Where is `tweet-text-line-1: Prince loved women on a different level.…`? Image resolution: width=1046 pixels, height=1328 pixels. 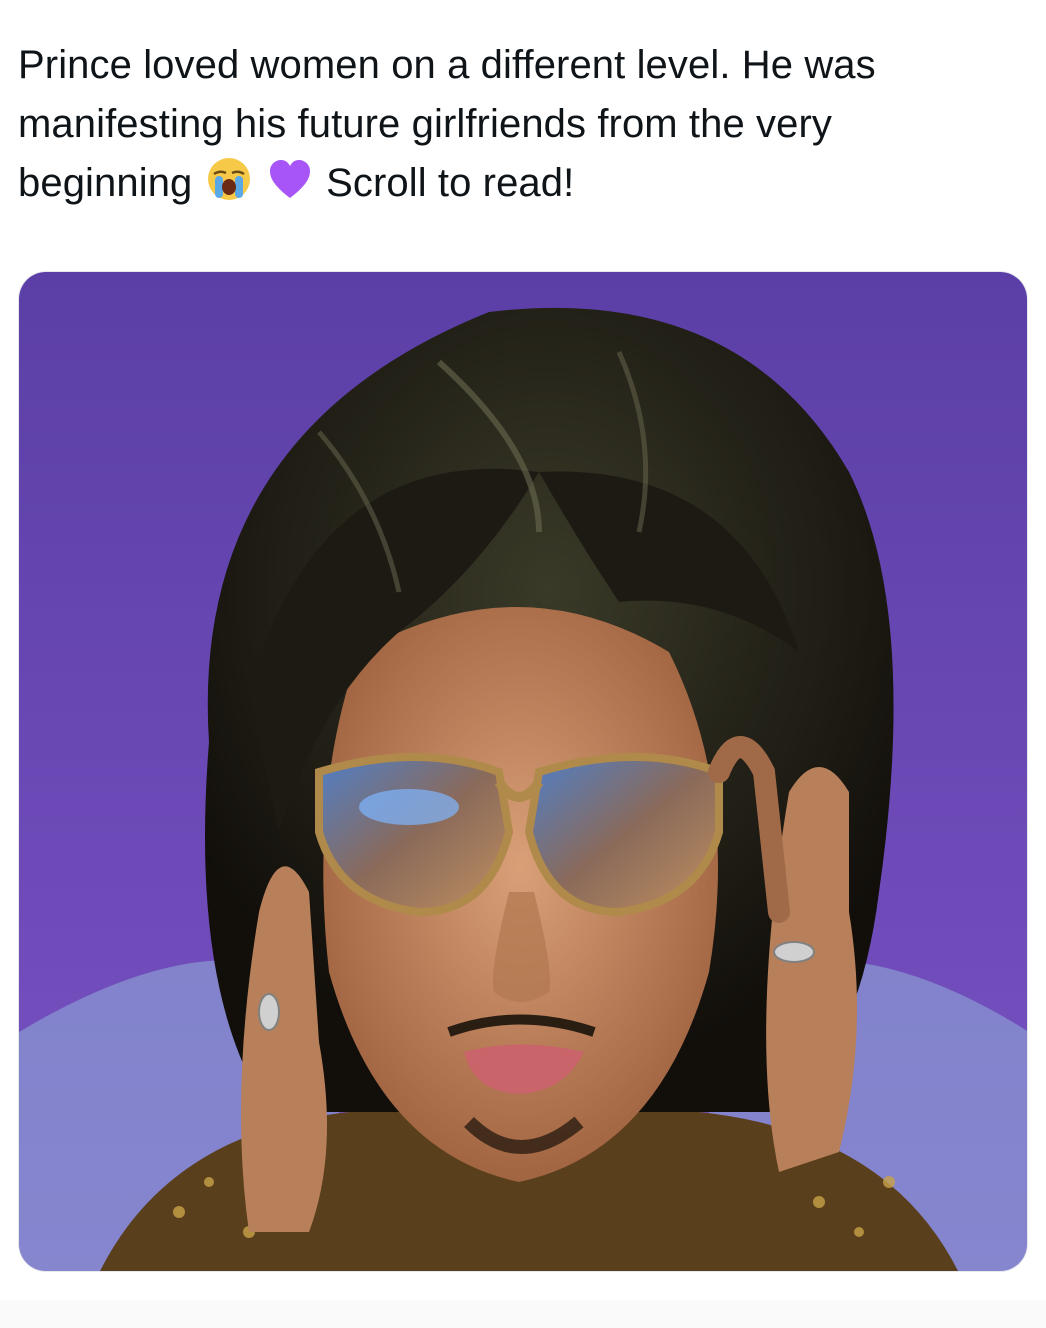
tweet-text-line-1: Prince loved women on a different level.… is located at coordinates (447, 65).